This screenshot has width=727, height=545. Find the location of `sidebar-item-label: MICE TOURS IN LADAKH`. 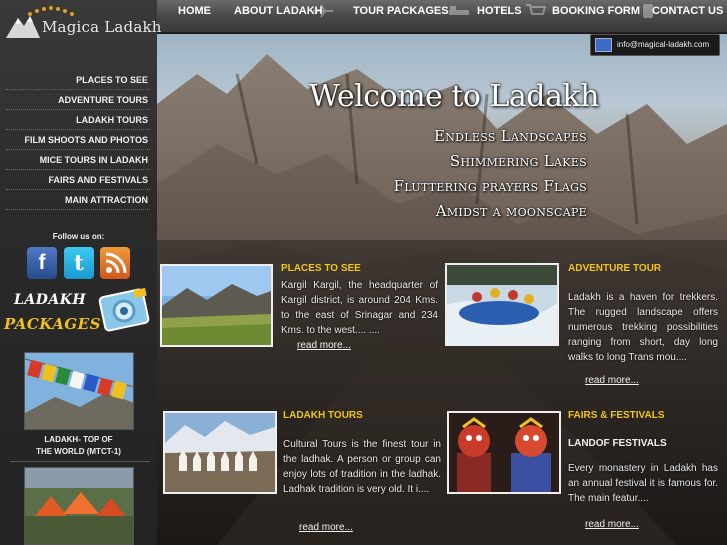

sidebar-item-label: MICE TOURS IN LADAKH is located at coordinates (93, 160).